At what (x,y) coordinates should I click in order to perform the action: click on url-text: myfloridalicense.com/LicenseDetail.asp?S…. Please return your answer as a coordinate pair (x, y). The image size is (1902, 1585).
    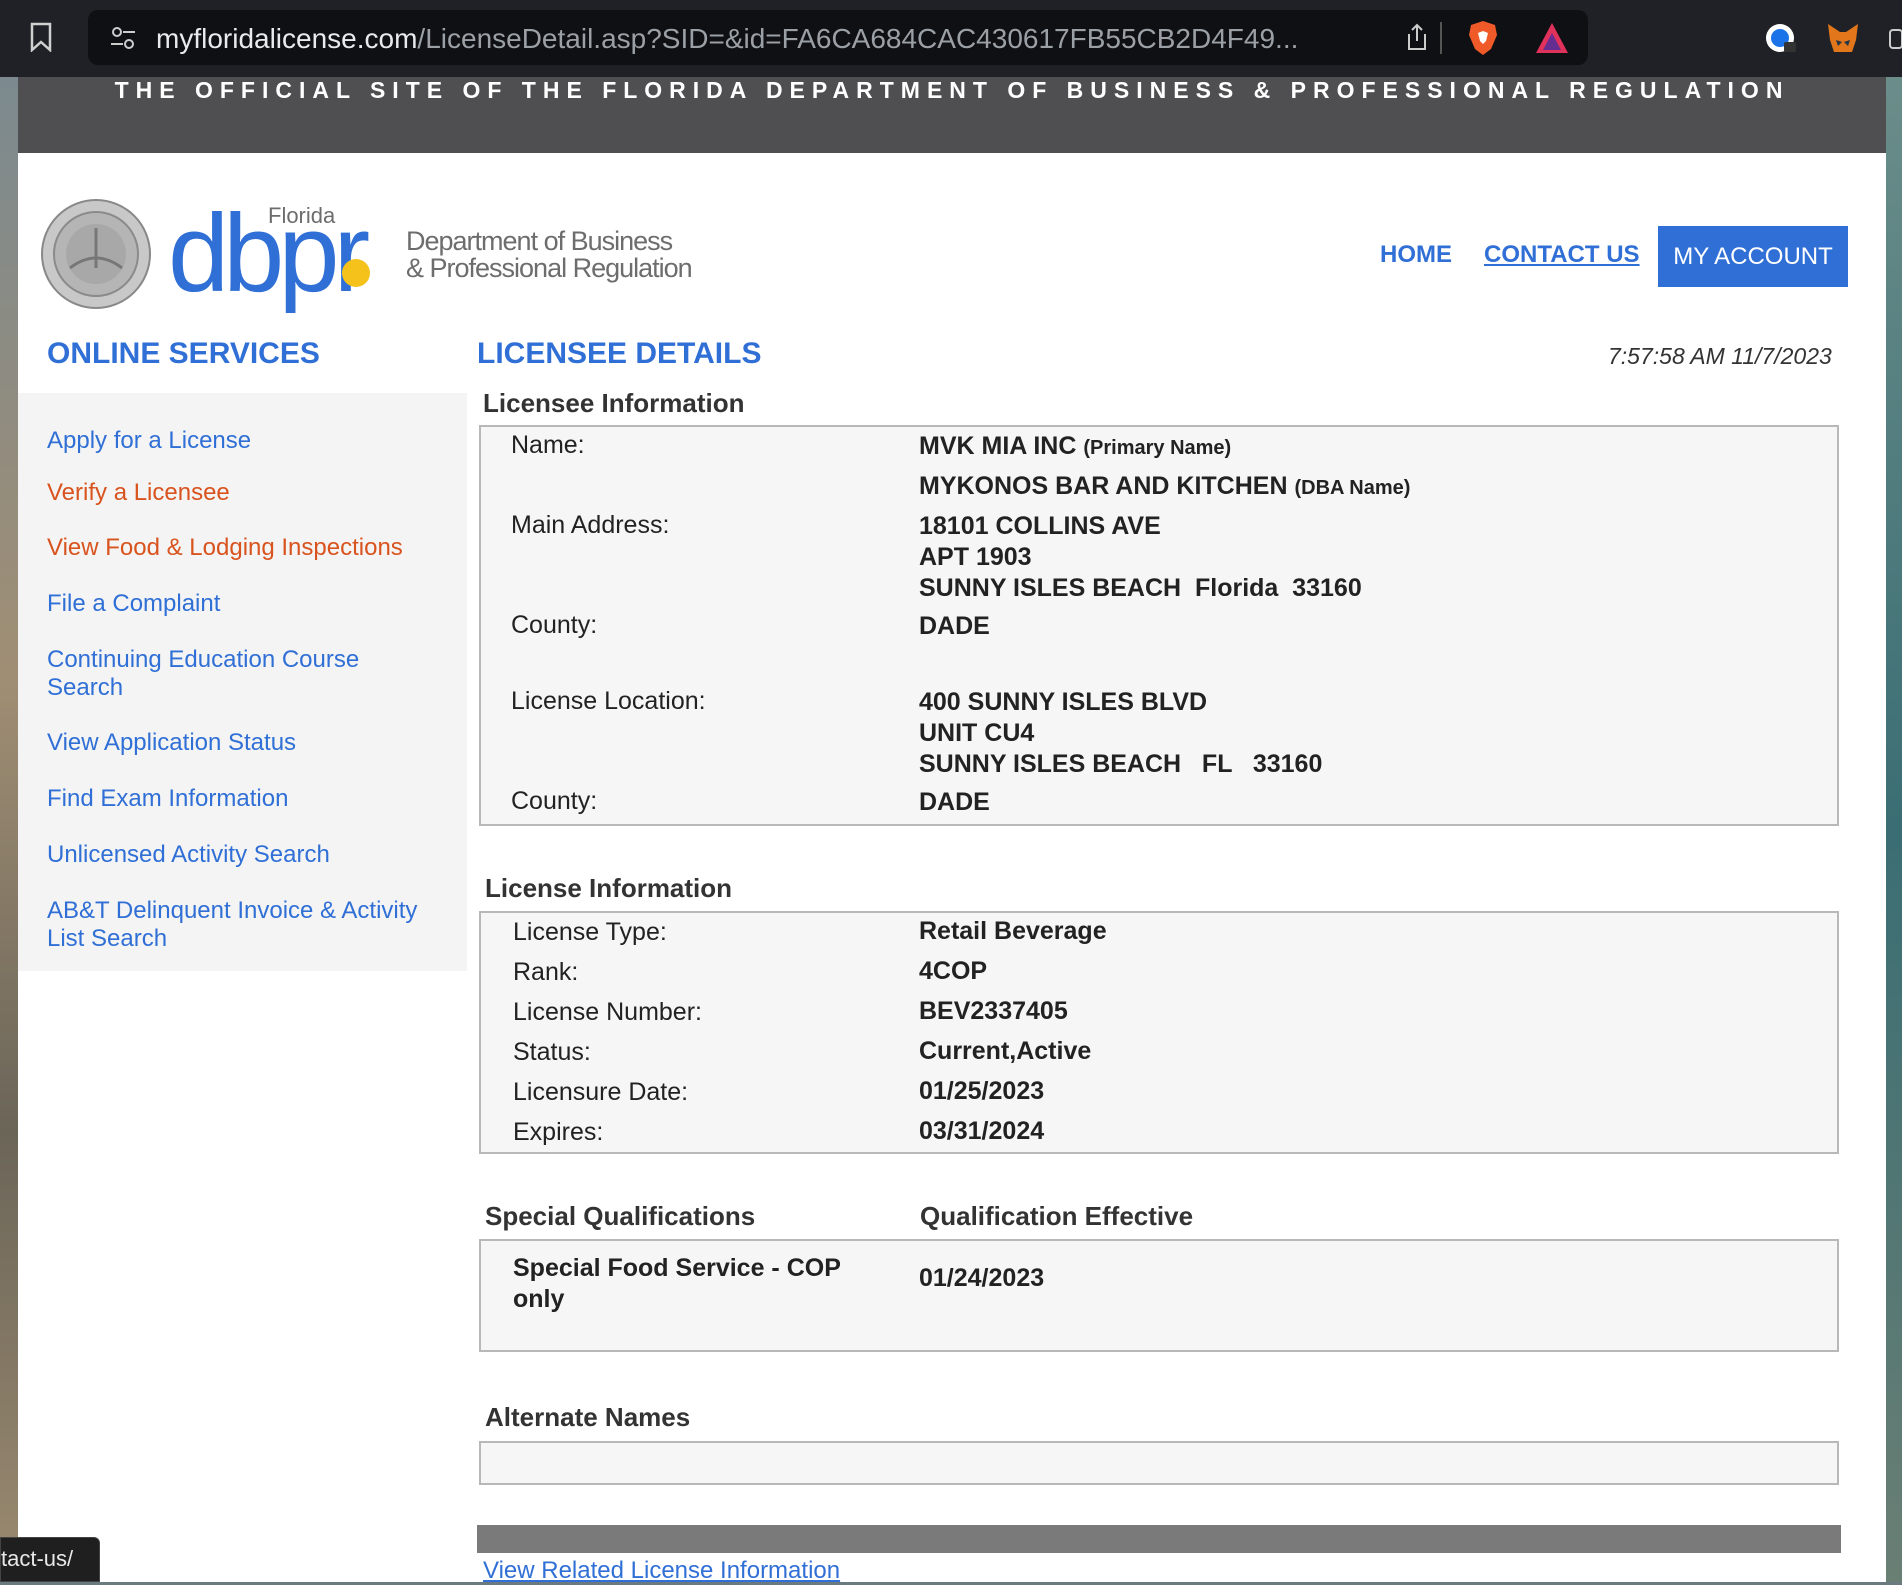
    Looking at the image, I should click on (727, 39).